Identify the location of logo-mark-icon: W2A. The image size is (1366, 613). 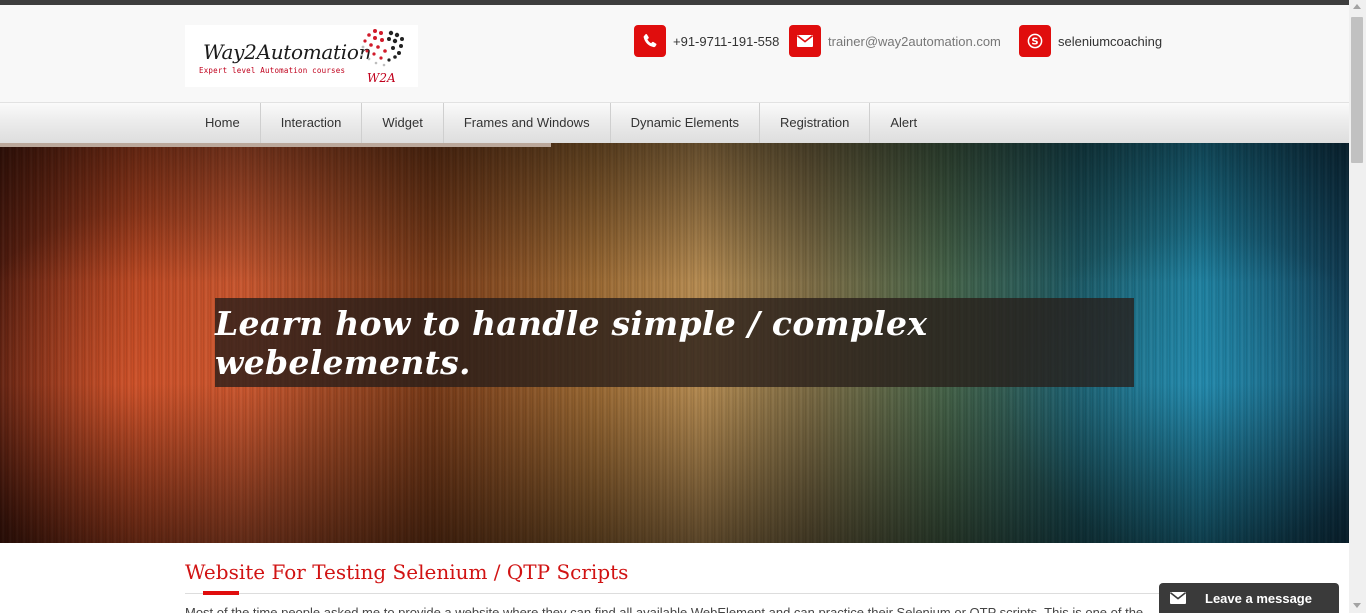
(382, 57).